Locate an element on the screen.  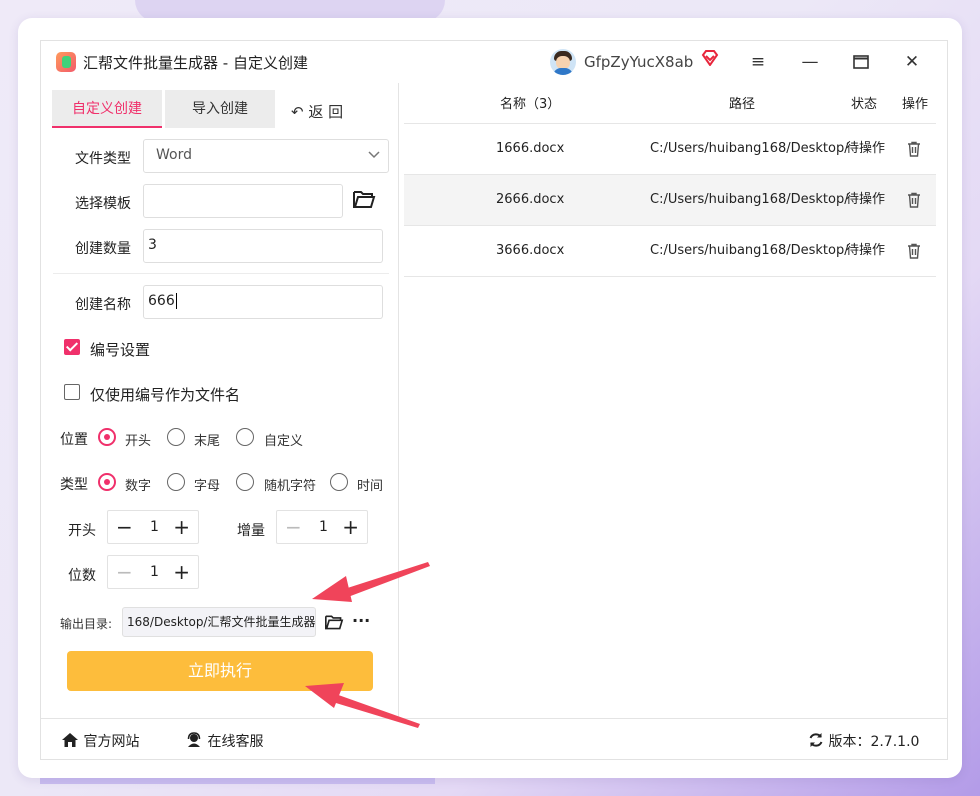
annotation-arrows is located at coordinates (367, 645).